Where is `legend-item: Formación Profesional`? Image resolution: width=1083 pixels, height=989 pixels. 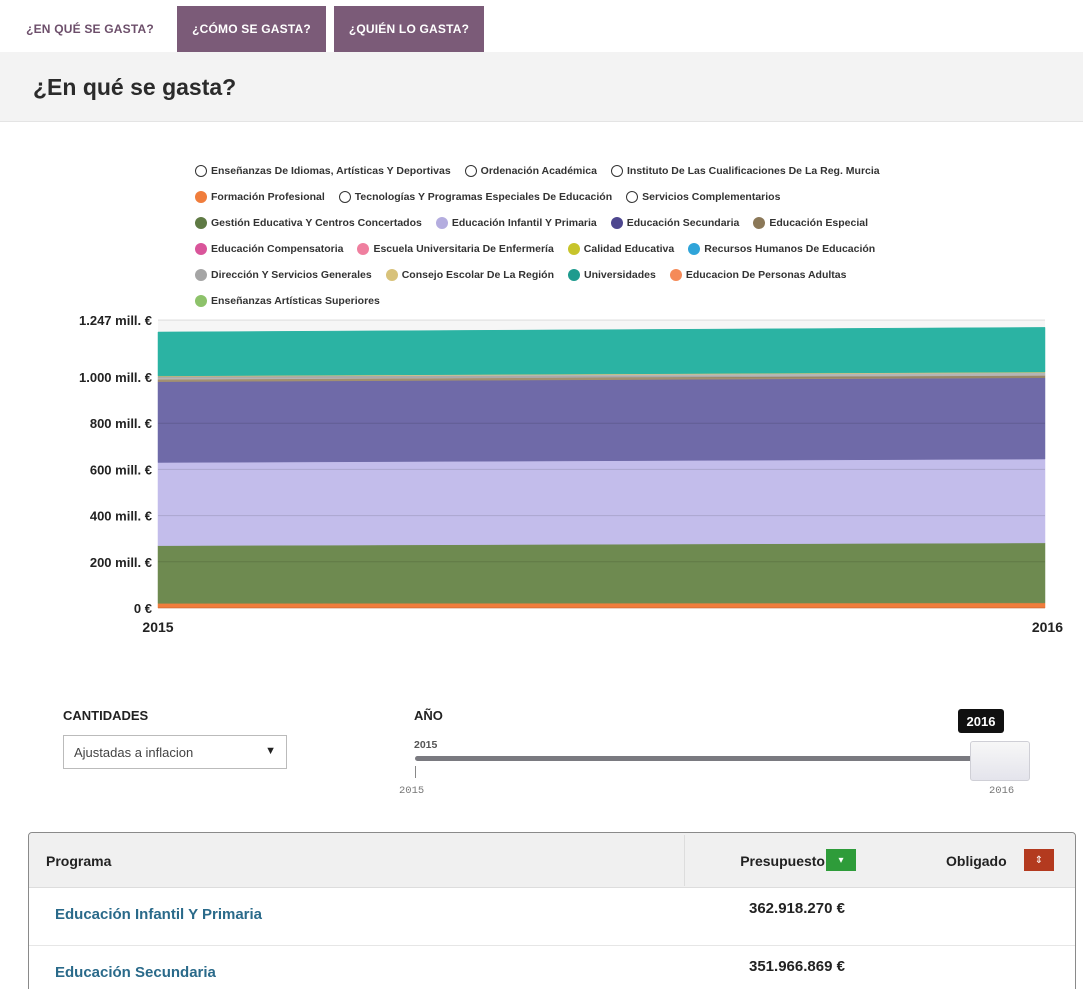 legend-item: Formación Profesional is located at coordinates (260, 197).